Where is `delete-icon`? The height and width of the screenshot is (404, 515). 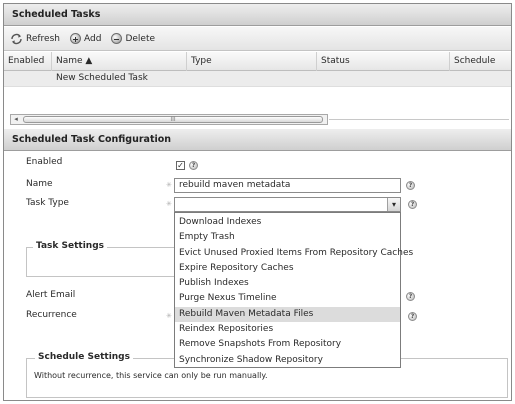 delete-icon is located at coordinates (117, 38).